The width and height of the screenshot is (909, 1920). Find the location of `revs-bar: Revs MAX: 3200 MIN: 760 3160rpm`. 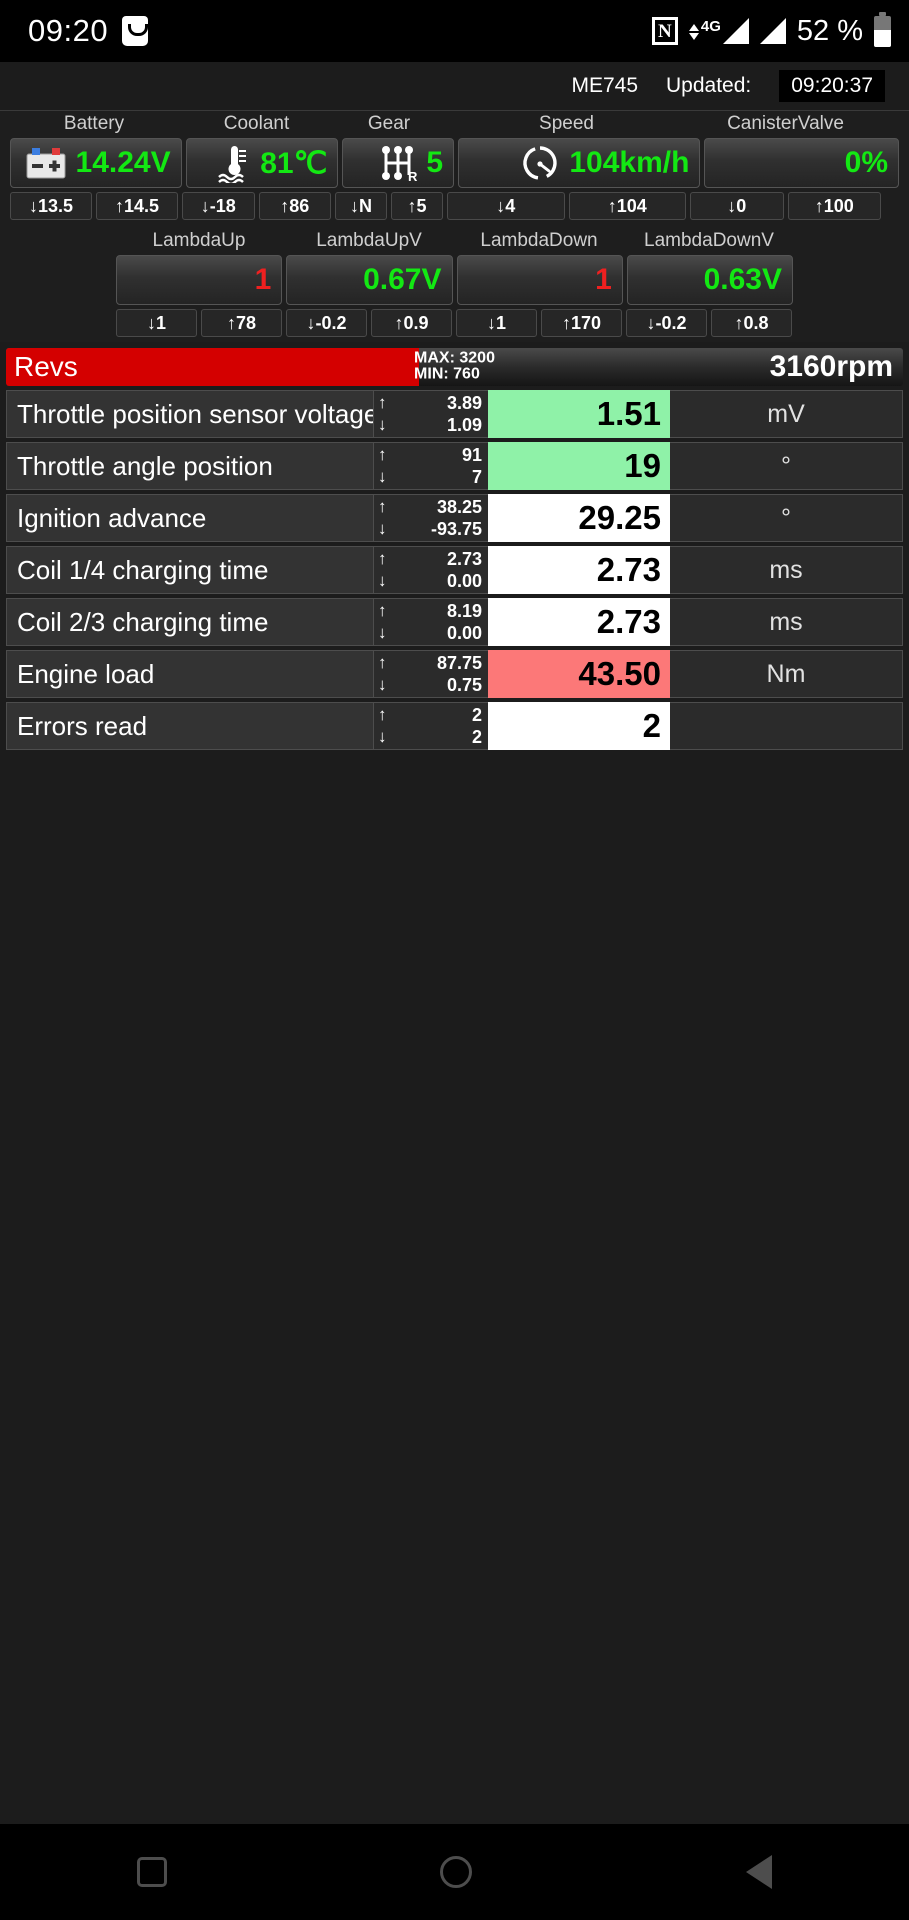

revs-bar: Revs MAX: 3200 MIN: 760 3160rpm is located at coordinates (454, 367).